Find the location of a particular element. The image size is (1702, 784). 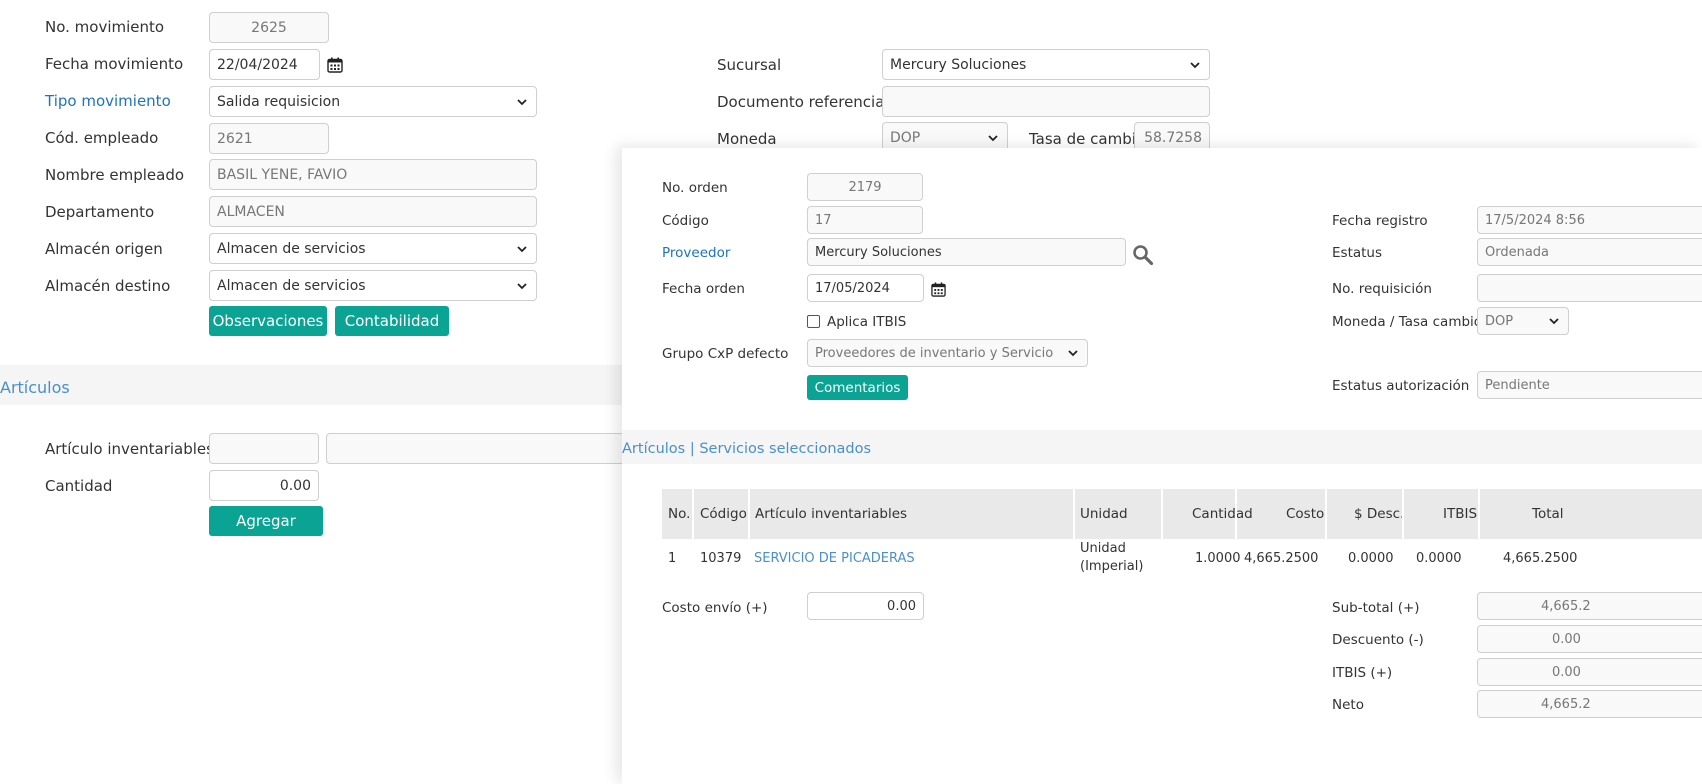

moneda-label: Moneda is located at coordinates (747, 139).